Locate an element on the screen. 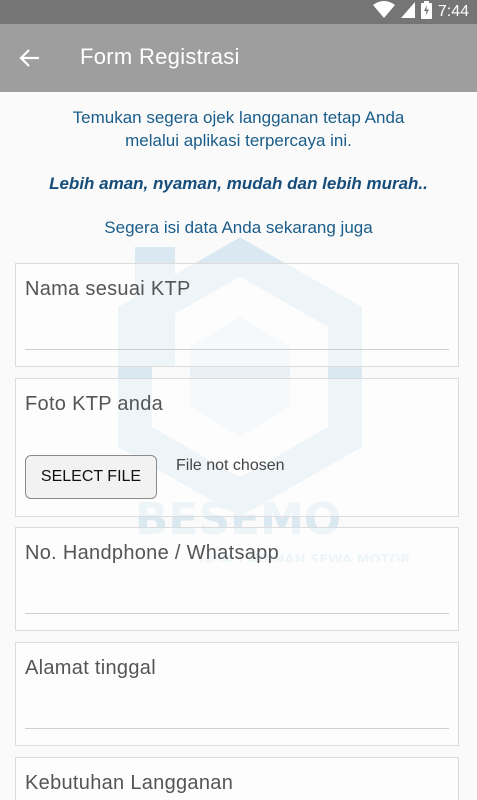 This screenshot has width=477, height=800. needs-field-label: Kebutuhan Langganan is located at coordinates (129, 783).